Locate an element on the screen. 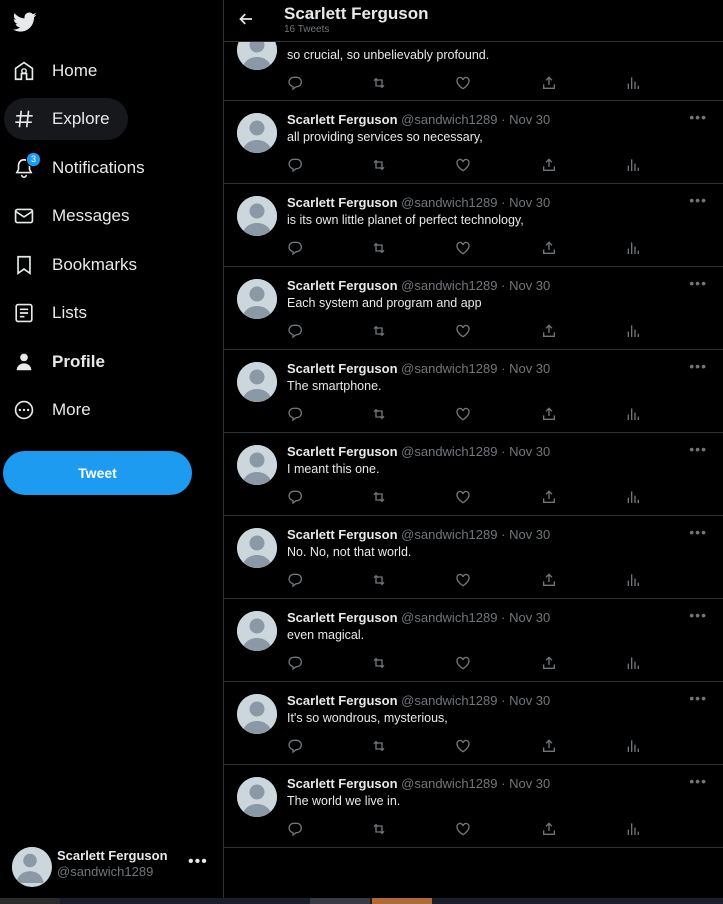  twitter-bird-icon is located at coordinates (25, 22).